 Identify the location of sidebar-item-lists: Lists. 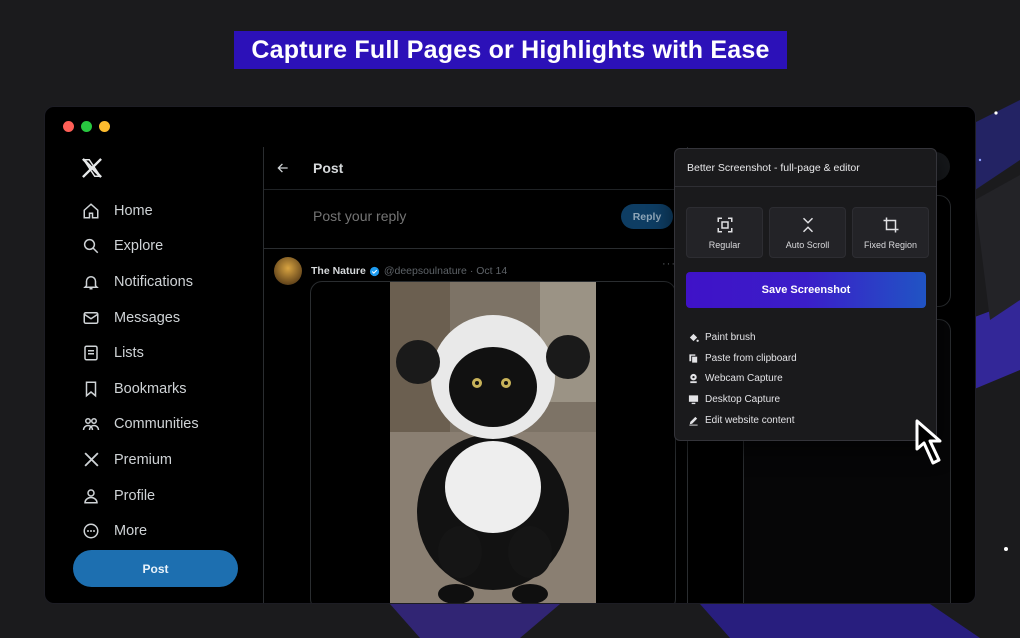
(140, 353).